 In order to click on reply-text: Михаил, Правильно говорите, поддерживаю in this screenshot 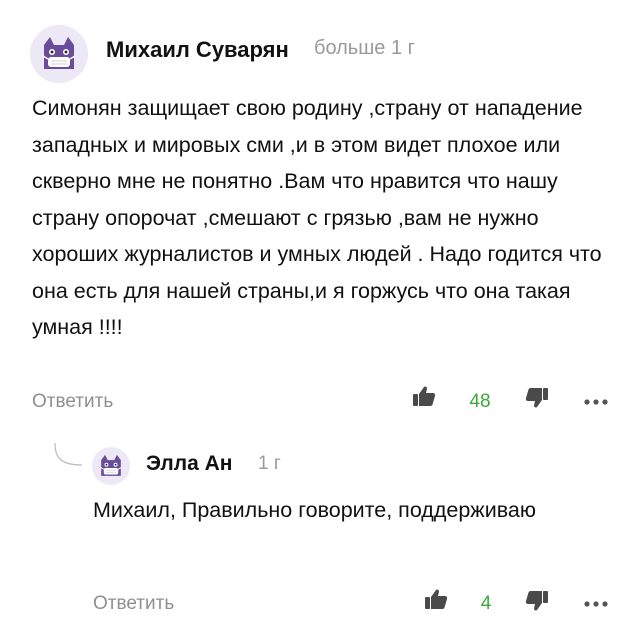, I will do `click(314, 510)`.